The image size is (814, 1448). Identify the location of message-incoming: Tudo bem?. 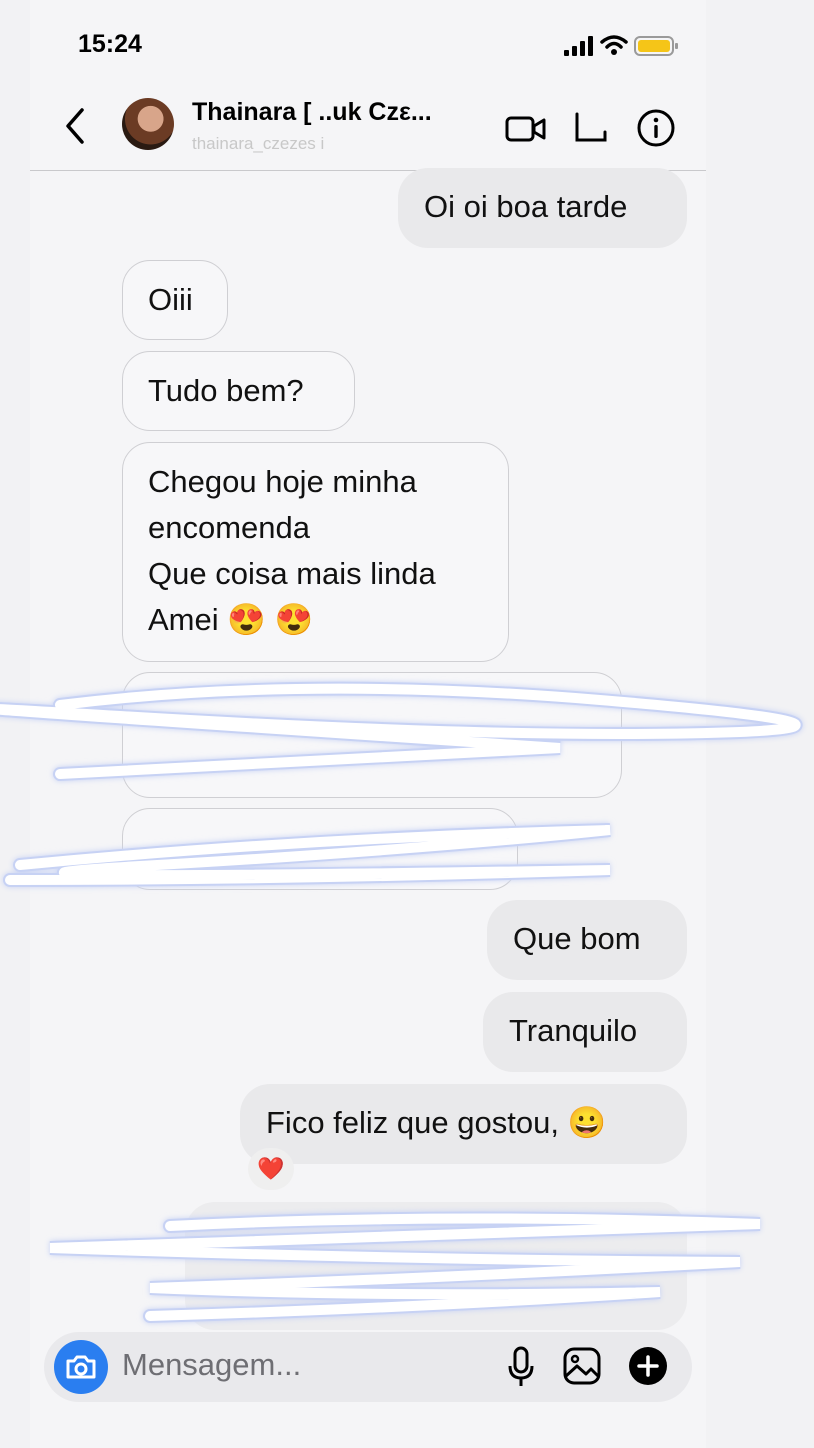
(238, 391).